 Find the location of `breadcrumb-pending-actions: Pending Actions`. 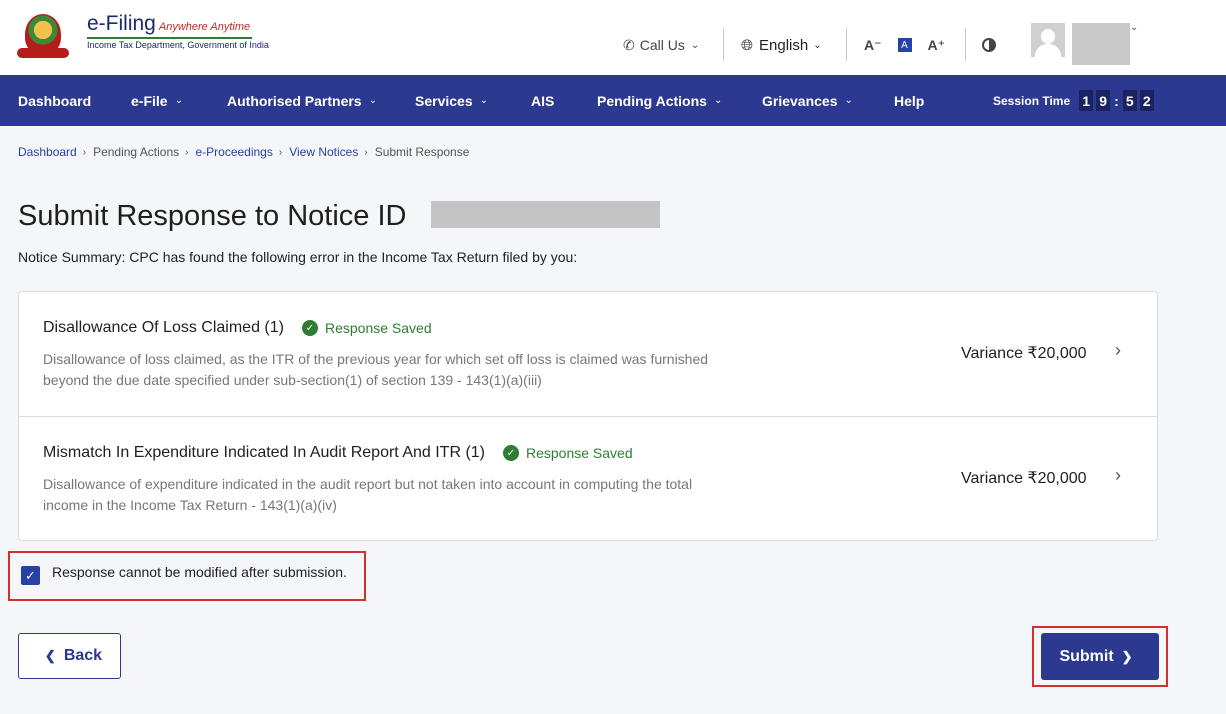

breadcrumb-pending-actions: Pending Actions is located at coordinates (136, 152).